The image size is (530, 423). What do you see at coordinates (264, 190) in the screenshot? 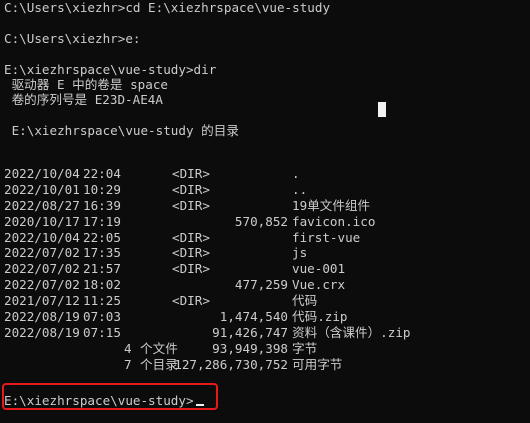
I see `listing-row: 2022/10/01 10:29 <DIR>..` at bounding box center [264, 190].